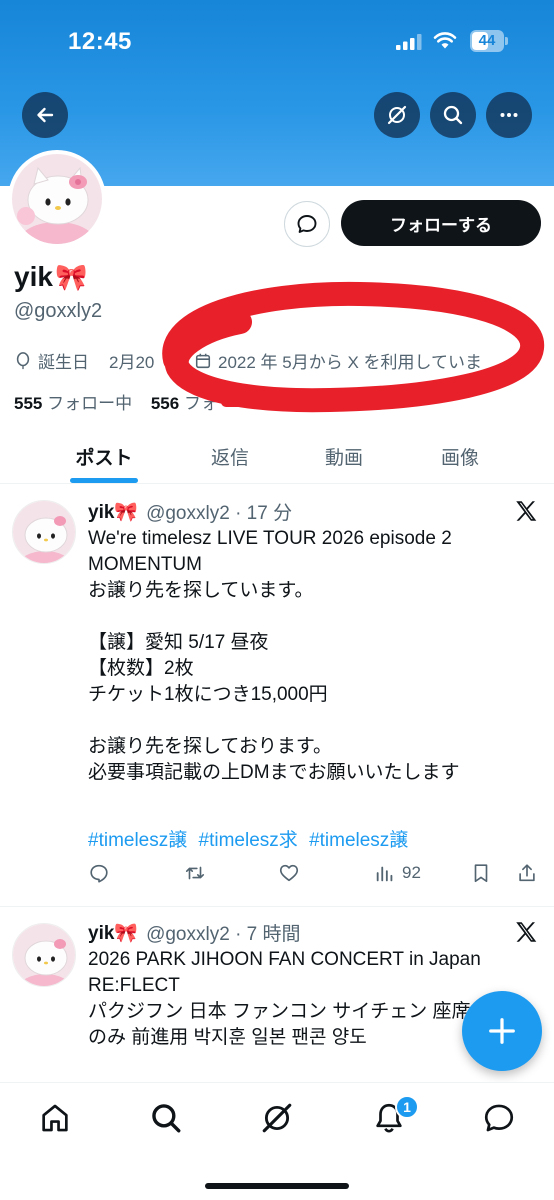 Image resolution: width=554 pixels, height=1200 pixels. I want to click on nav-grok, so click(277, 1118).